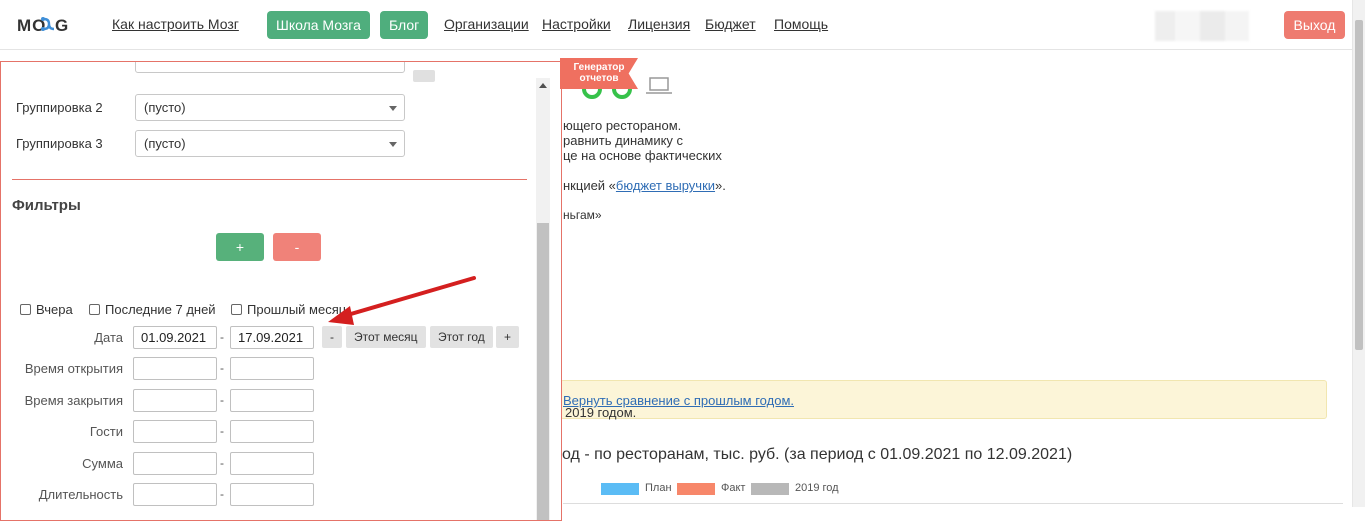 The image size is (1365, 521). Describe the element at coordinates (659, 24) in the screenshot. I see `nav-link-license: Лицензия` at that location.